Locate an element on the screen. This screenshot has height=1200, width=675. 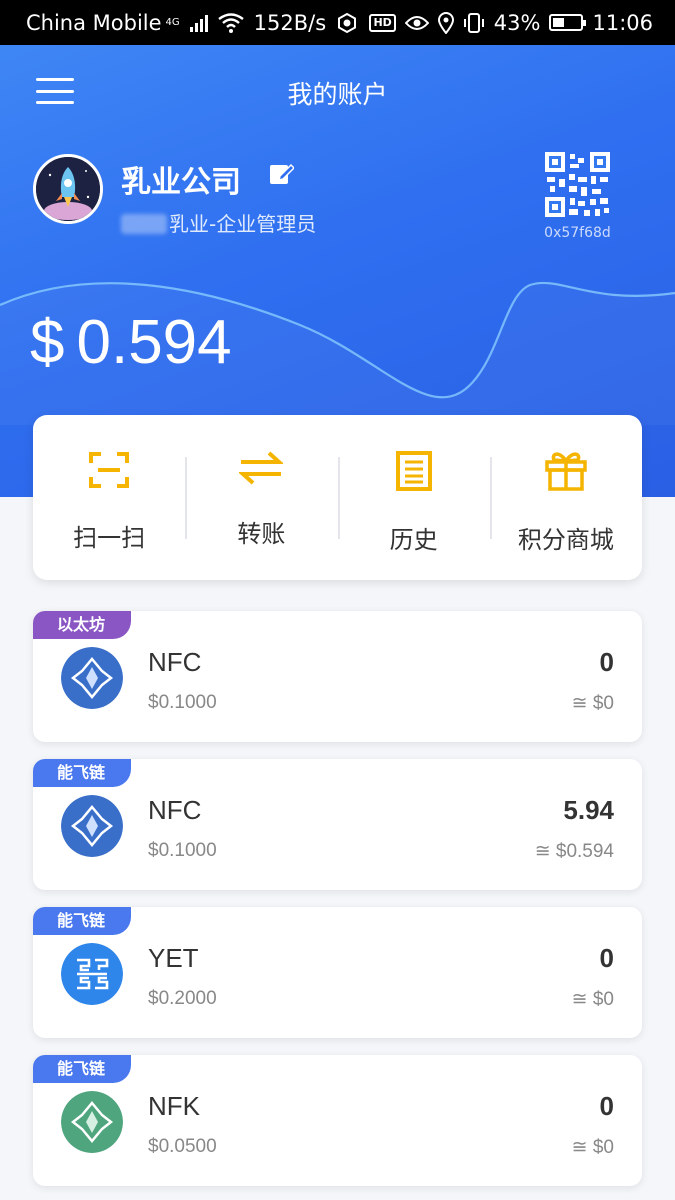
token-card: 能飞链 NFK $0.0500 0 ≅ $0 is located at coordinates (337, 1120).